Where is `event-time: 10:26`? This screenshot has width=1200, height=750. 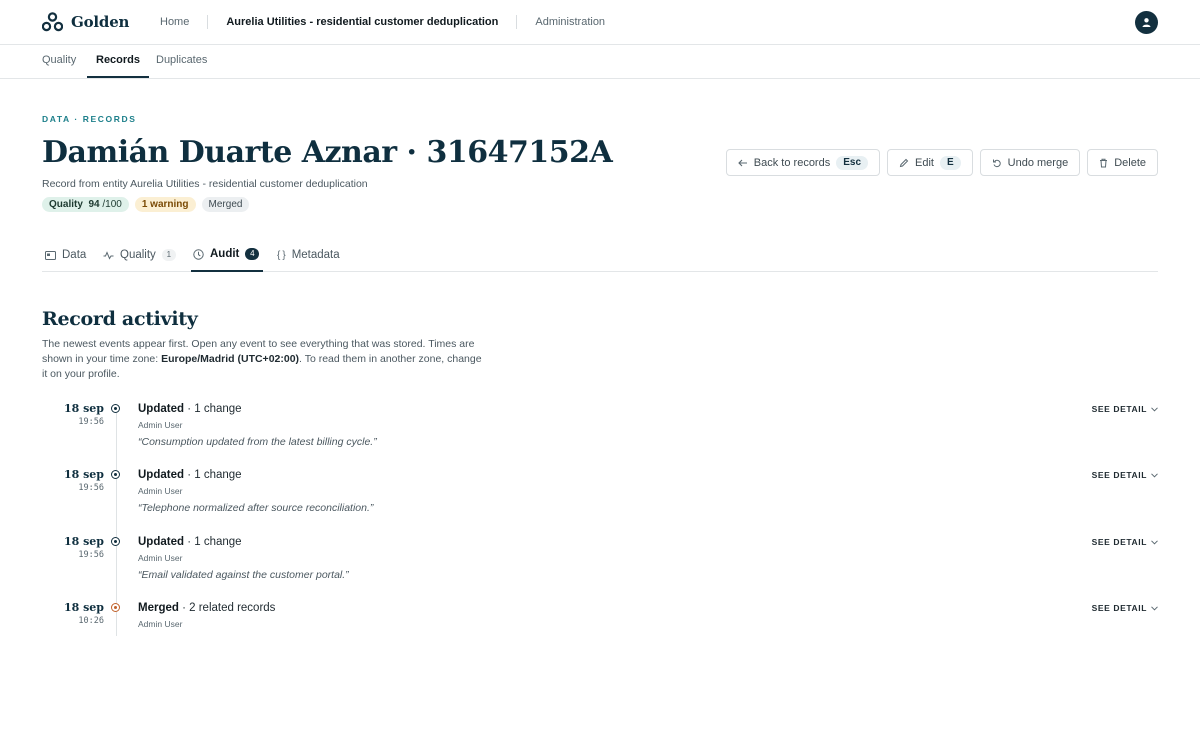
event-time: 10:26 is located at coordinates (91, 621).